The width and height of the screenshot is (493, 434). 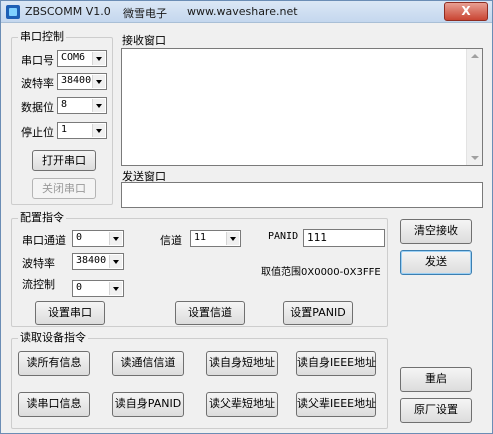 What do you see at coordinates (242, 11) in the screenshot?
I see `website-text: www.waveshare.net` at bounding box center [242, 11].